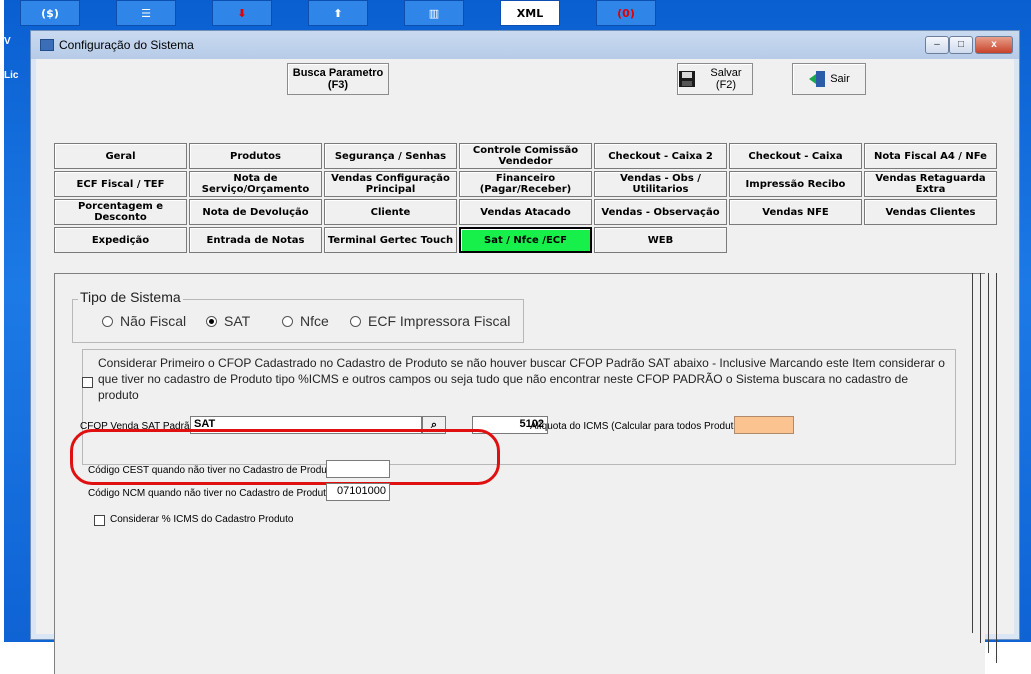 This screenshot has width=1031, height=674. I want to click on side-text-1: V, so click(7, 41).